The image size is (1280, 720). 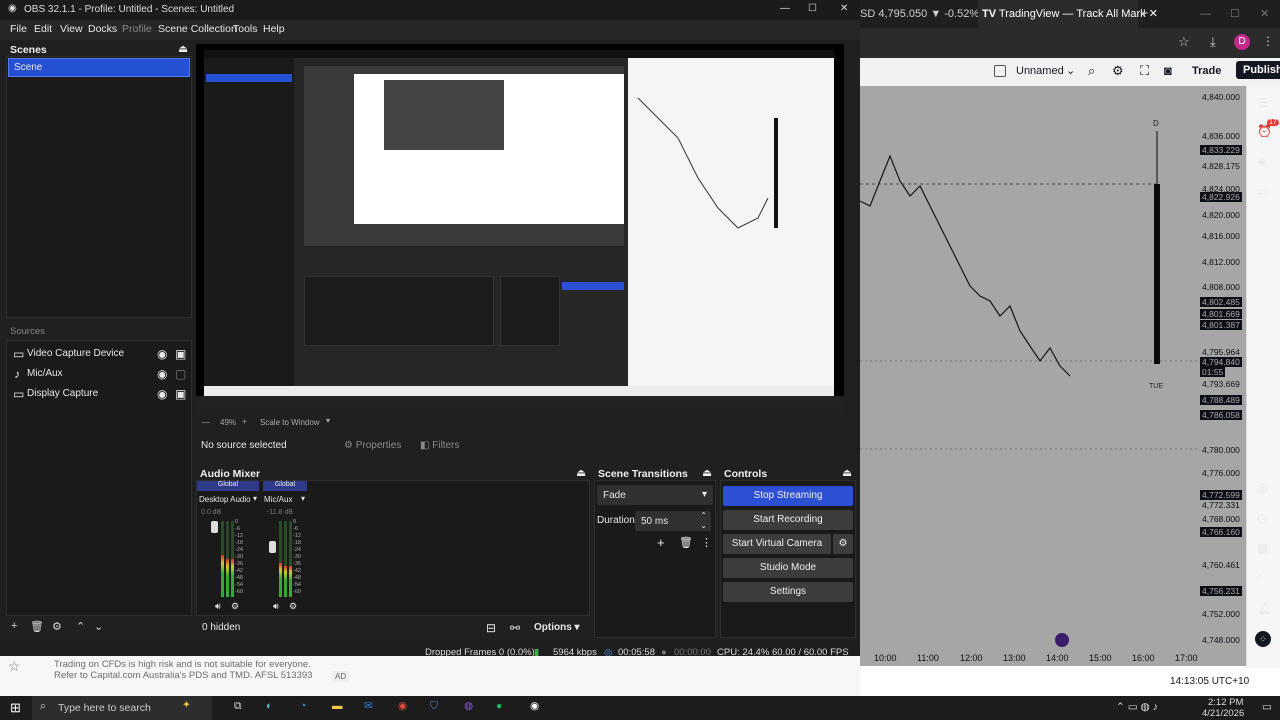 I want to click on stepper-icon: ⌃ ⌄, so click(x=703, y=521).